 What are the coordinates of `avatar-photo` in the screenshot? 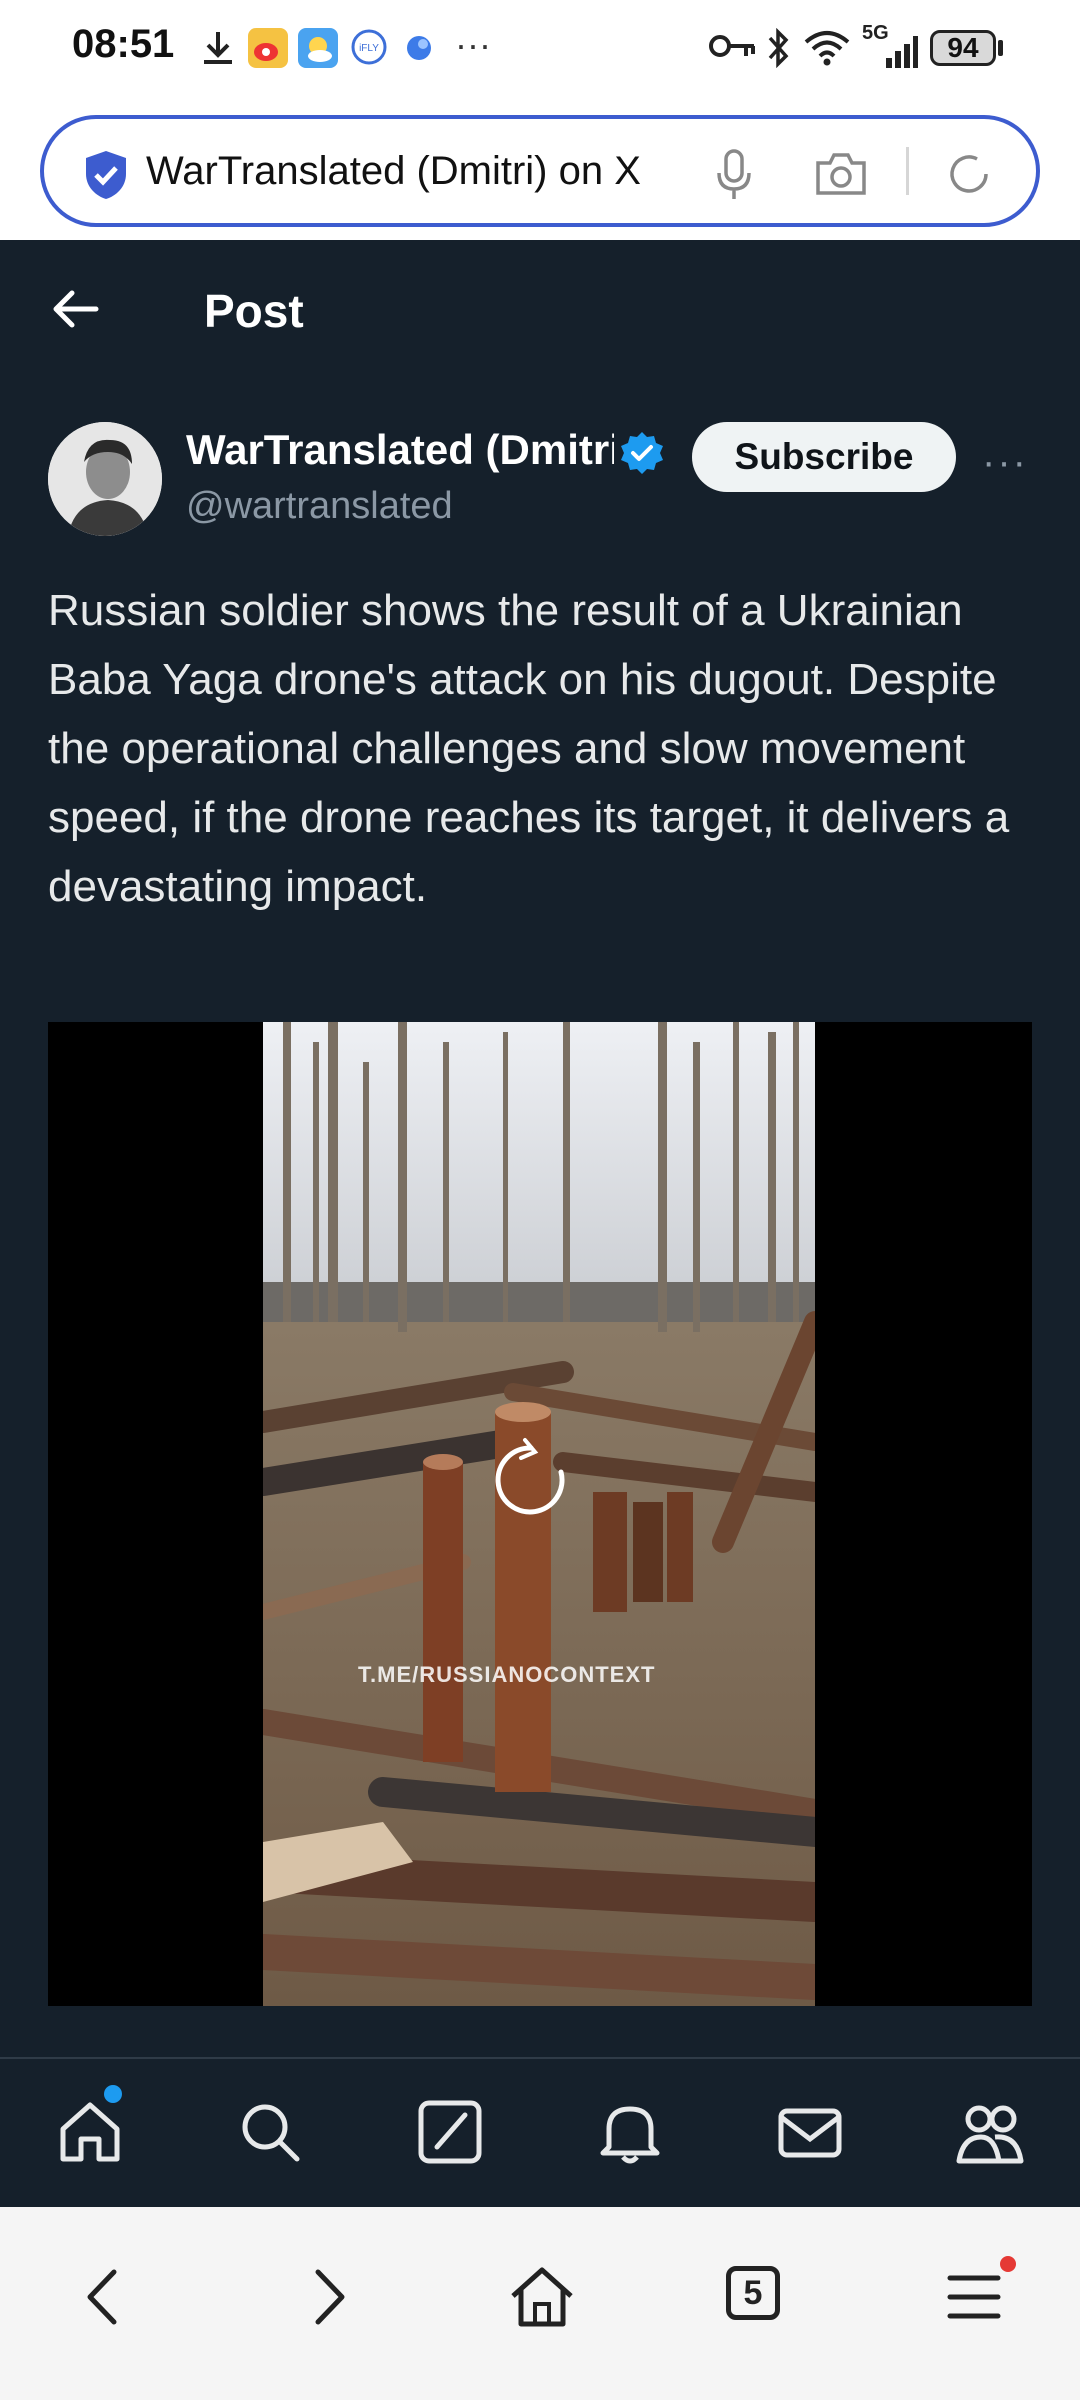 It's located at (105, 479).